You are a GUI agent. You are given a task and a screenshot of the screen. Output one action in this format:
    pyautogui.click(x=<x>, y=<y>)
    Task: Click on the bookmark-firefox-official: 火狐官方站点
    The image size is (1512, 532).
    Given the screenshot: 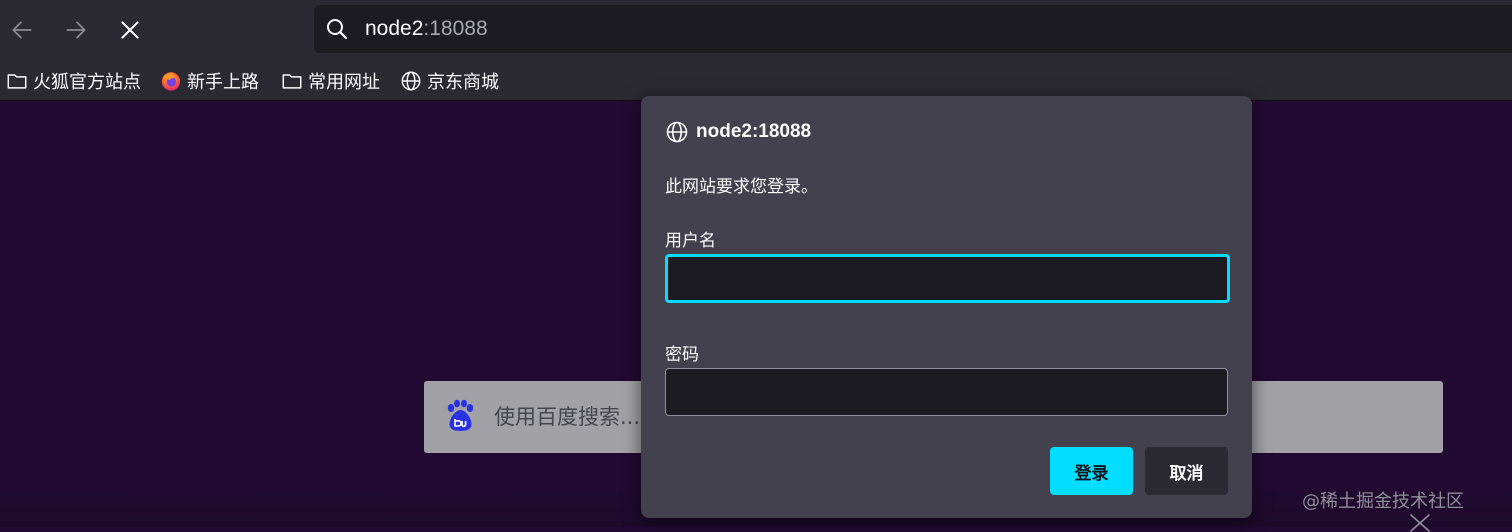 What is the action you would take?
    pyautogui.click(x=73, y=81)
    